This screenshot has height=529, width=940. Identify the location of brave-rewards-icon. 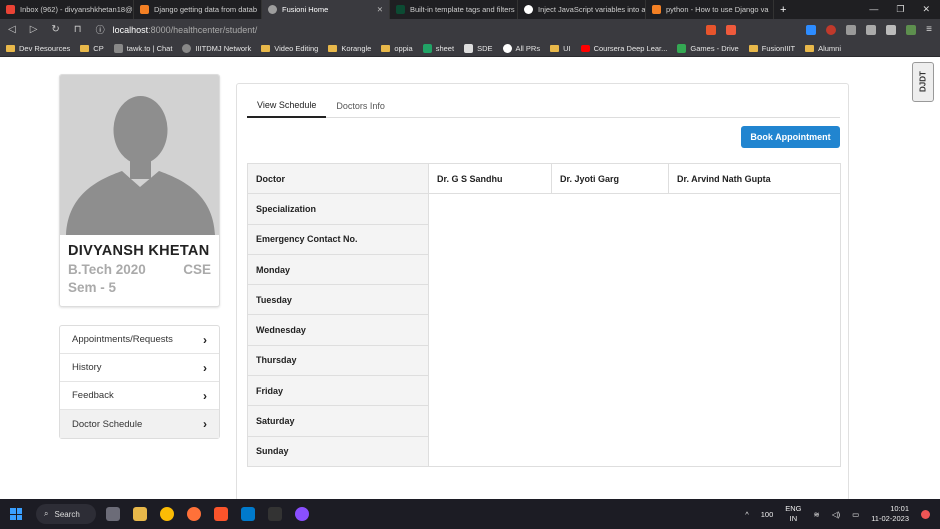
(731, 29).